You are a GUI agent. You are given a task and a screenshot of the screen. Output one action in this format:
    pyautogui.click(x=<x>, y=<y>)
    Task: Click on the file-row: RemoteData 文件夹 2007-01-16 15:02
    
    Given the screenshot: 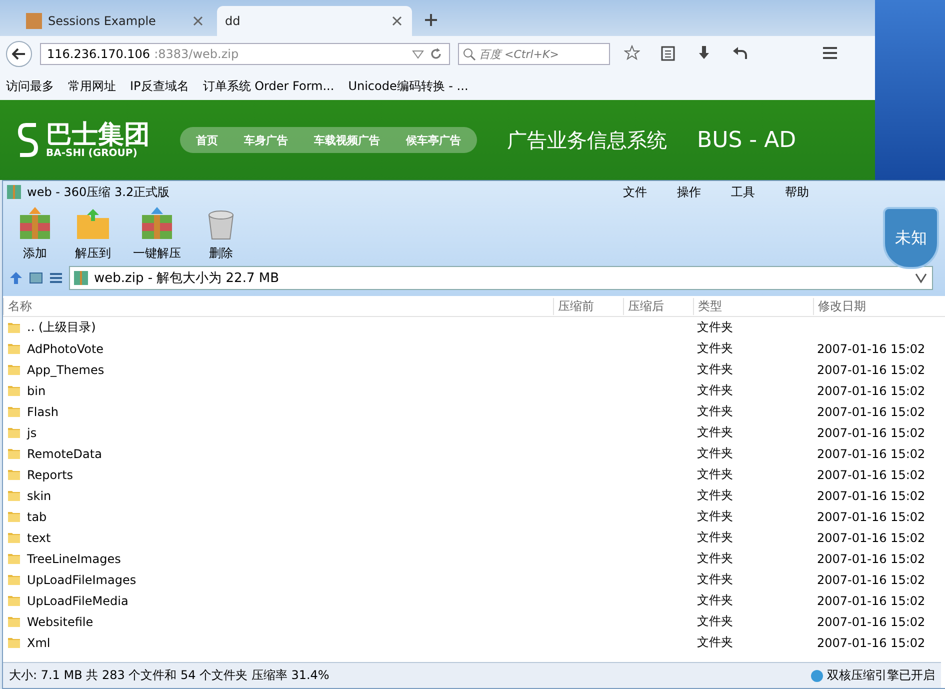 What is the action you would take?
    pyautogui.click(x=474, y=453)
    